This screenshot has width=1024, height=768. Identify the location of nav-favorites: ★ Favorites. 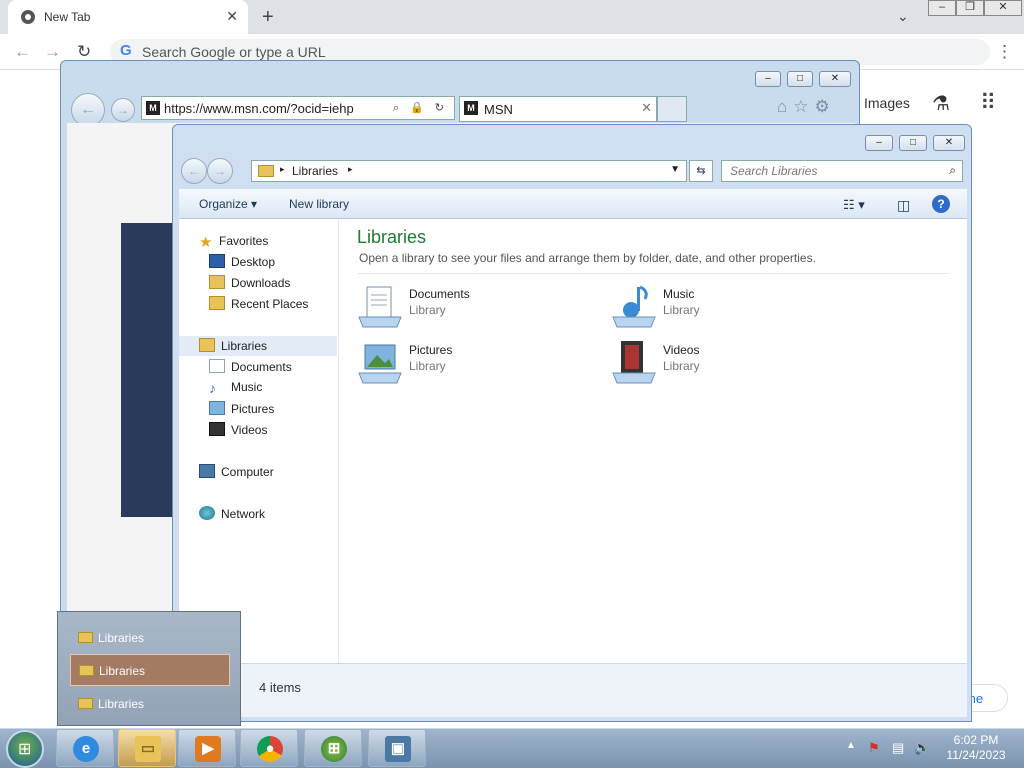
(233, 243).